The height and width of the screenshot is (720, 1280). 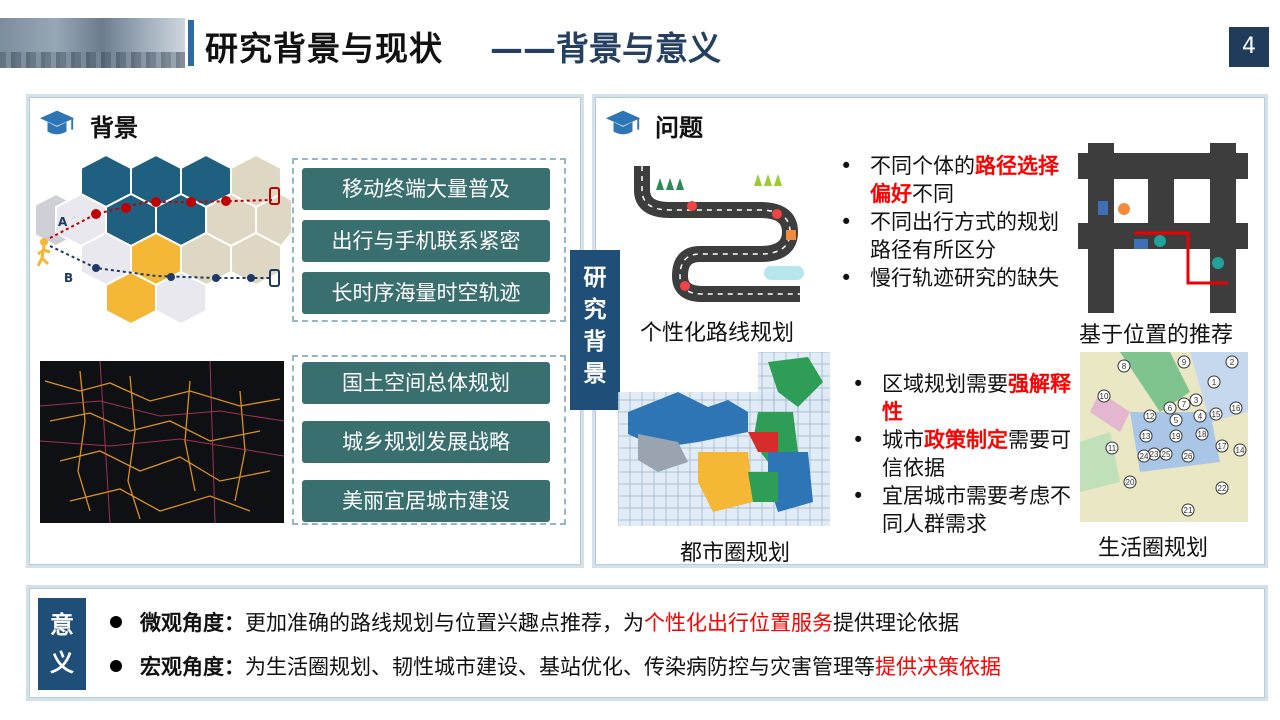 I want to click on label-char: 景, so click(x=595, y=374).